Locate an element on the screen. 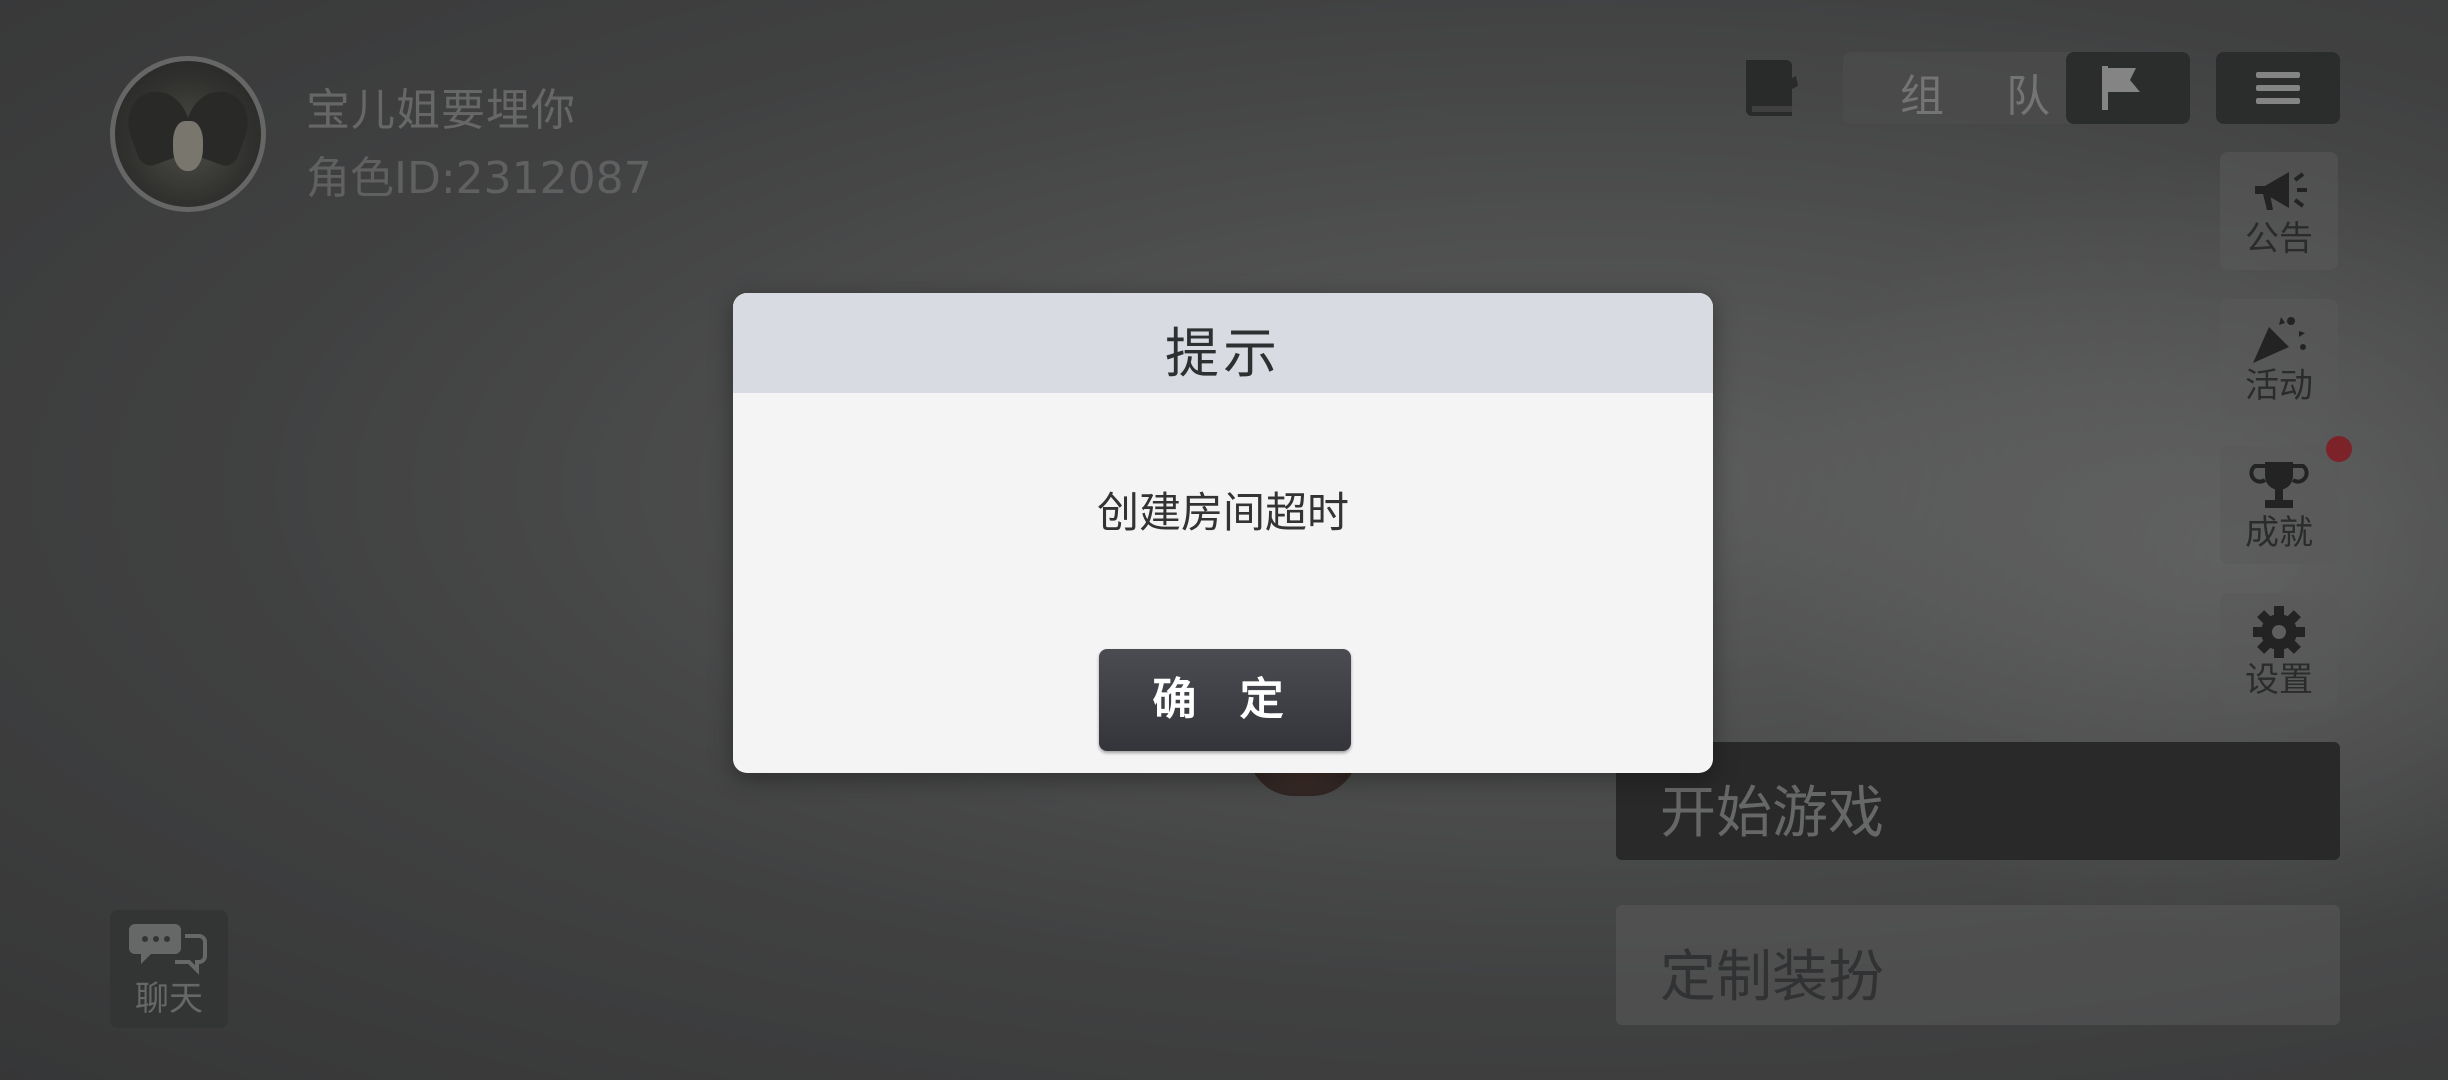 The width and height of the screenshot is (2448, 1080). confirm-label: 确 定 is located at coordinates (1225, 699).